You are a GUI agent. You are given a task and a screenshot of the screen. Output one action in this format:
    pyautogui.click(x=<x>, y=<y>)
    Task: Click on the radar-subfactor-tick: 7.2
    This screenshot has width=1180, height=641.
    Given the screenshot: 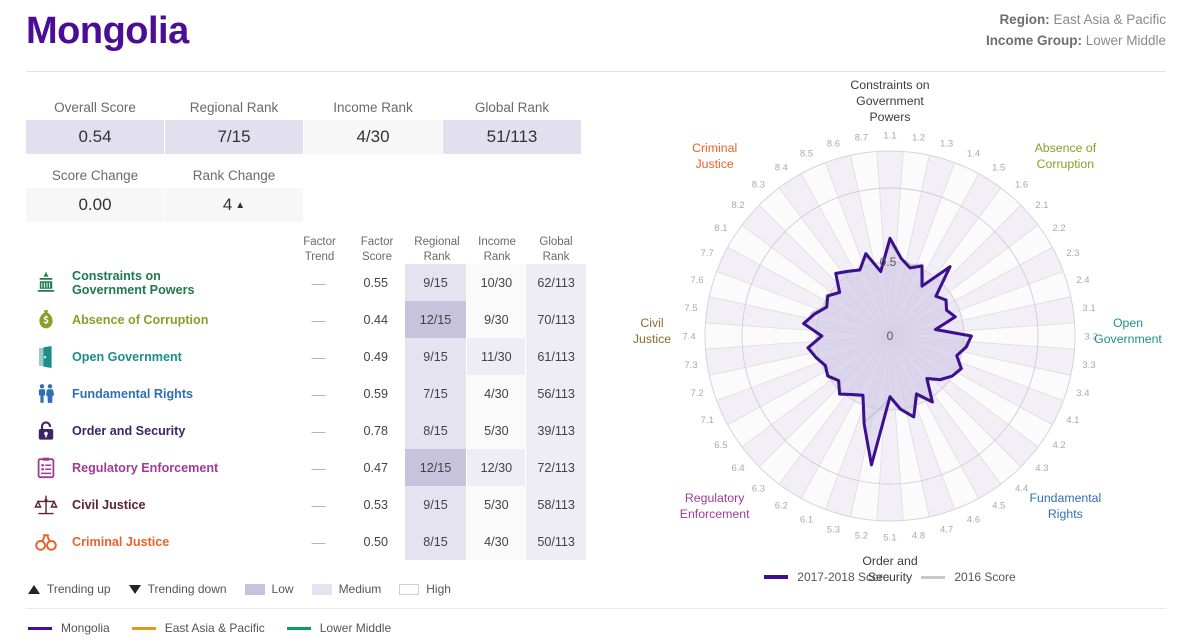 What is the action you would take?
    pyautogui.click(x=696, y=393)
    